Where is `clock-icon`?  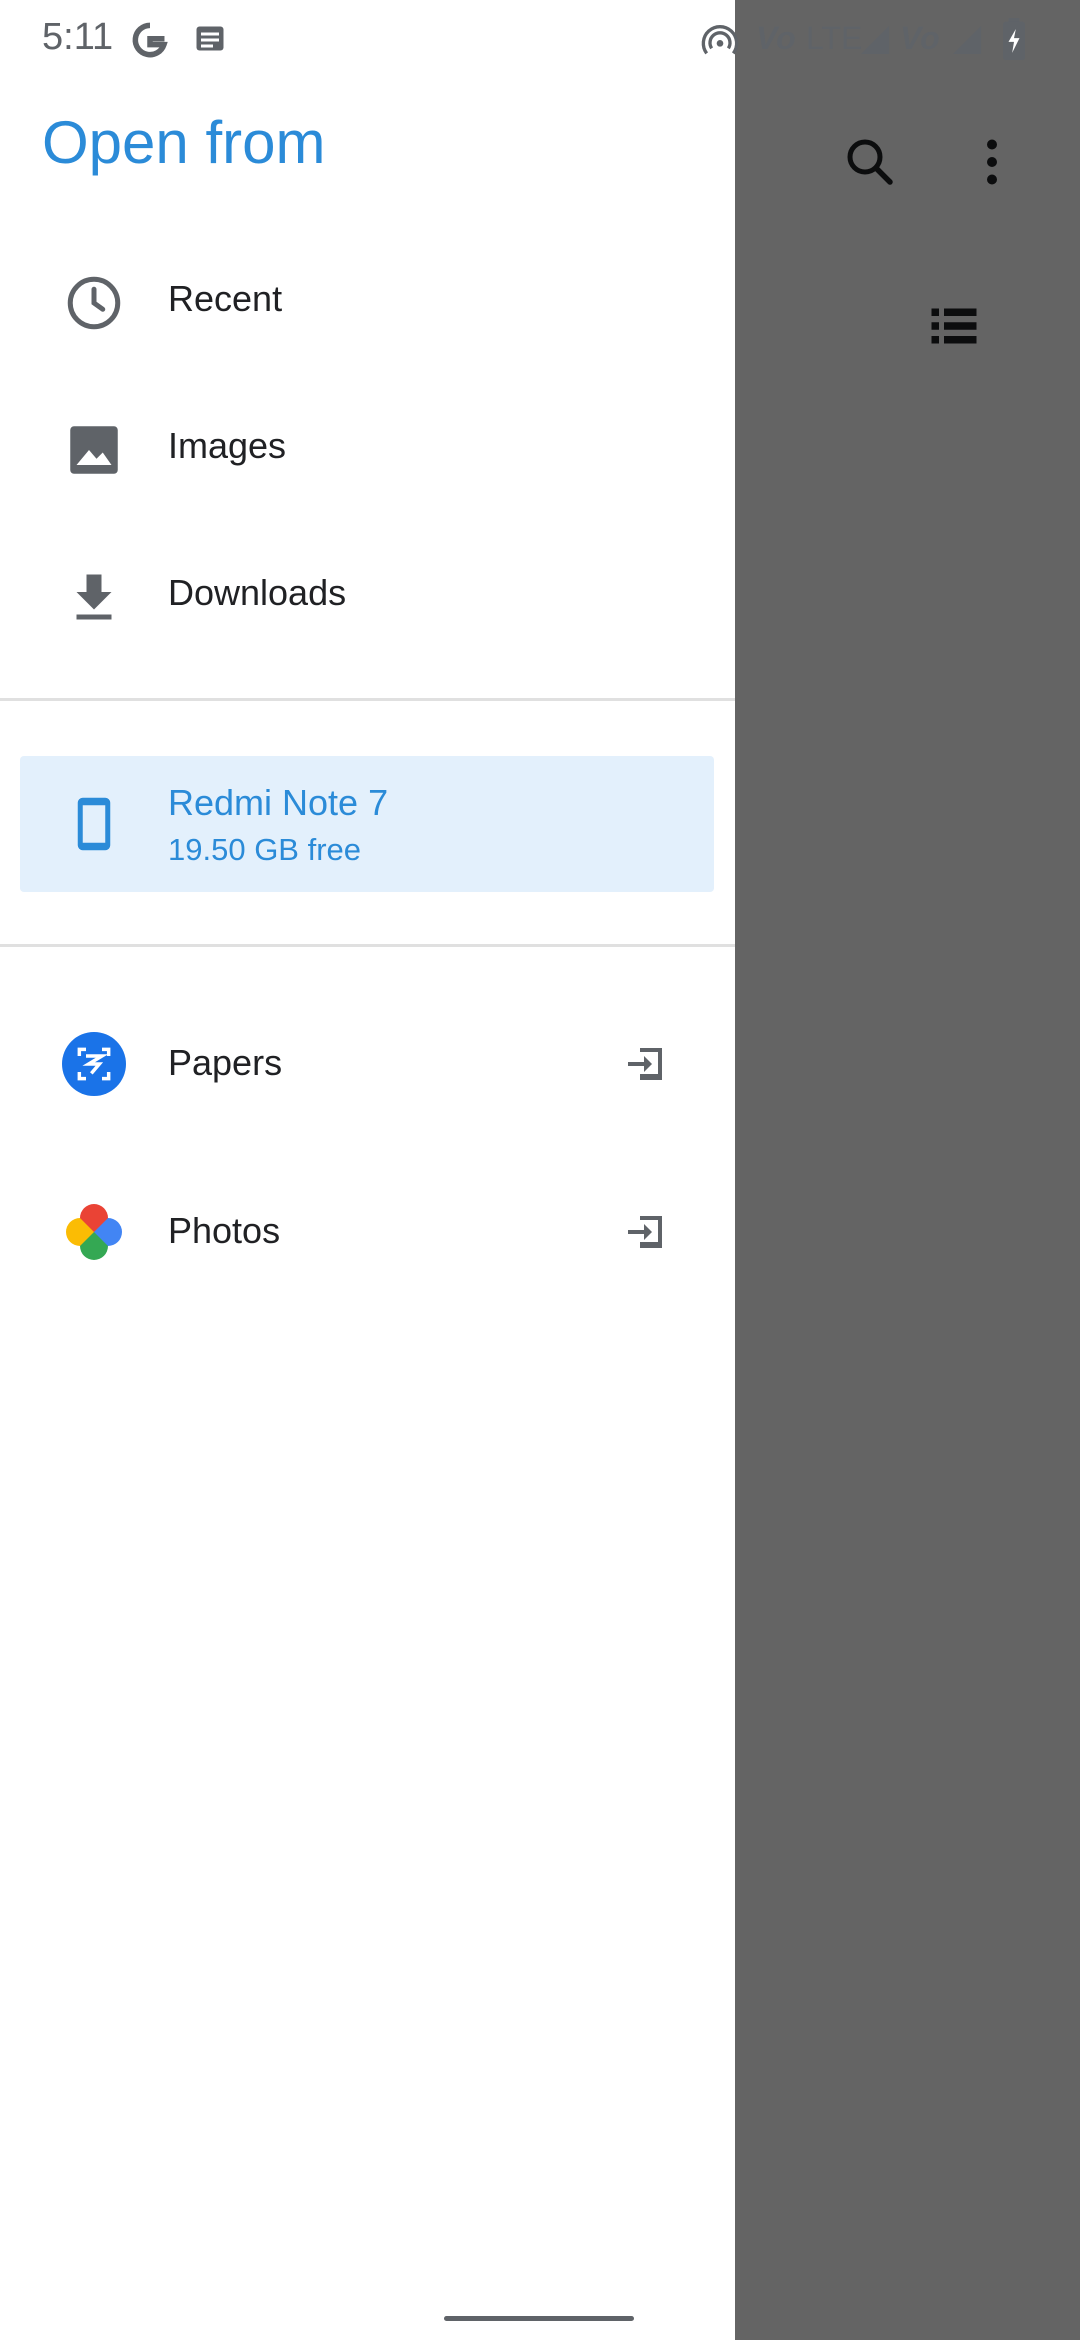 clock-icon is located at coordinates (94, 303).